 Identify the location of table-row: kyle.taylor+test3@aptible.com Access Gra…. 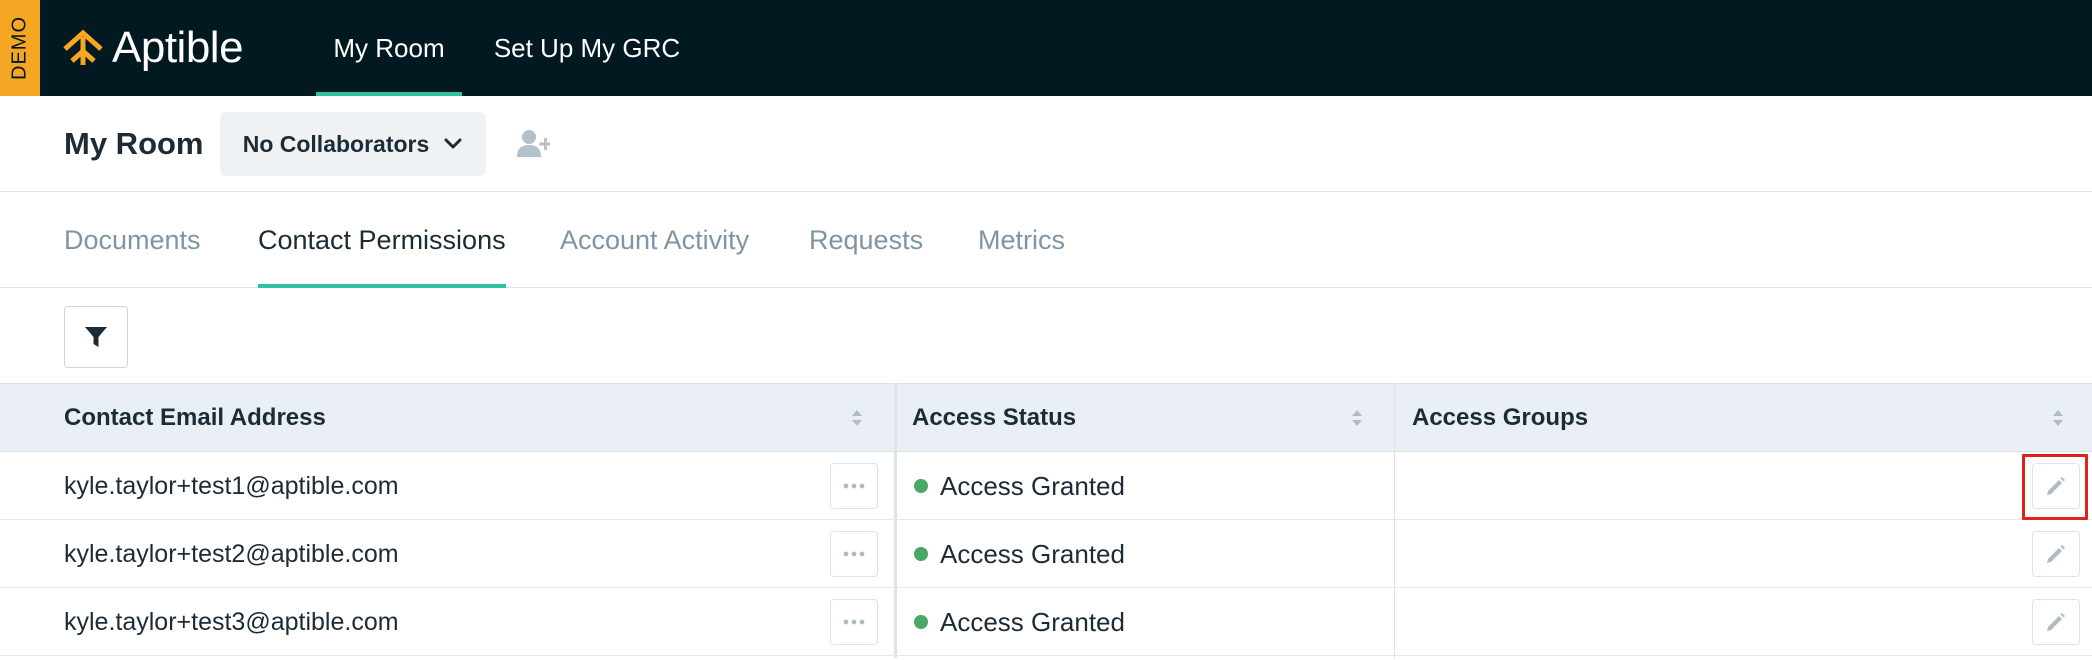
(1046, 622).